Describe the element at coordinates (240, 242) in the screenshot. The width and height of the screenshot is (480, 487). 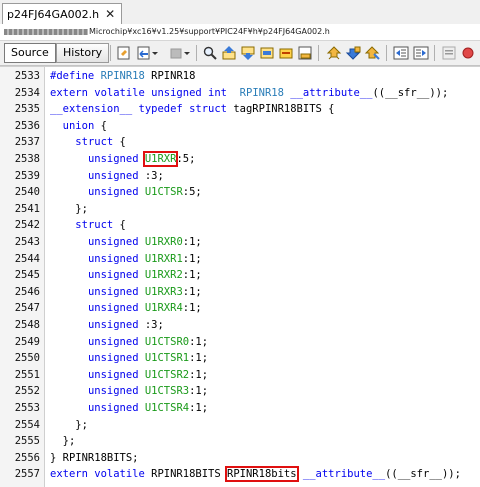
I see `code-line: 2543 unsigned U1RXR0:1;` at that location.